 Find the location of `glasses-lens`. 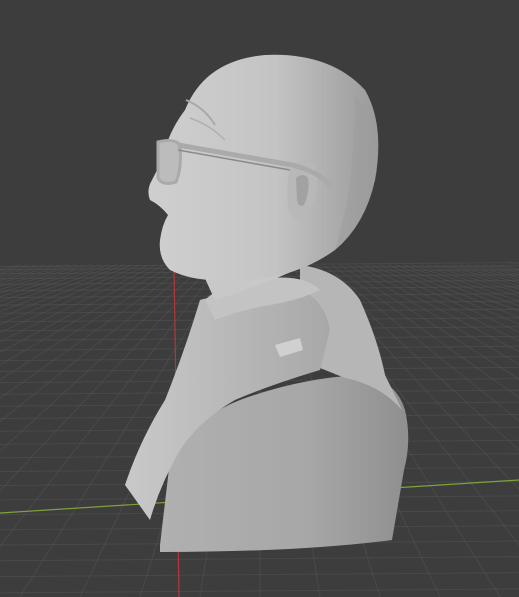

glasses-lens is located at coordinates (169, 162).